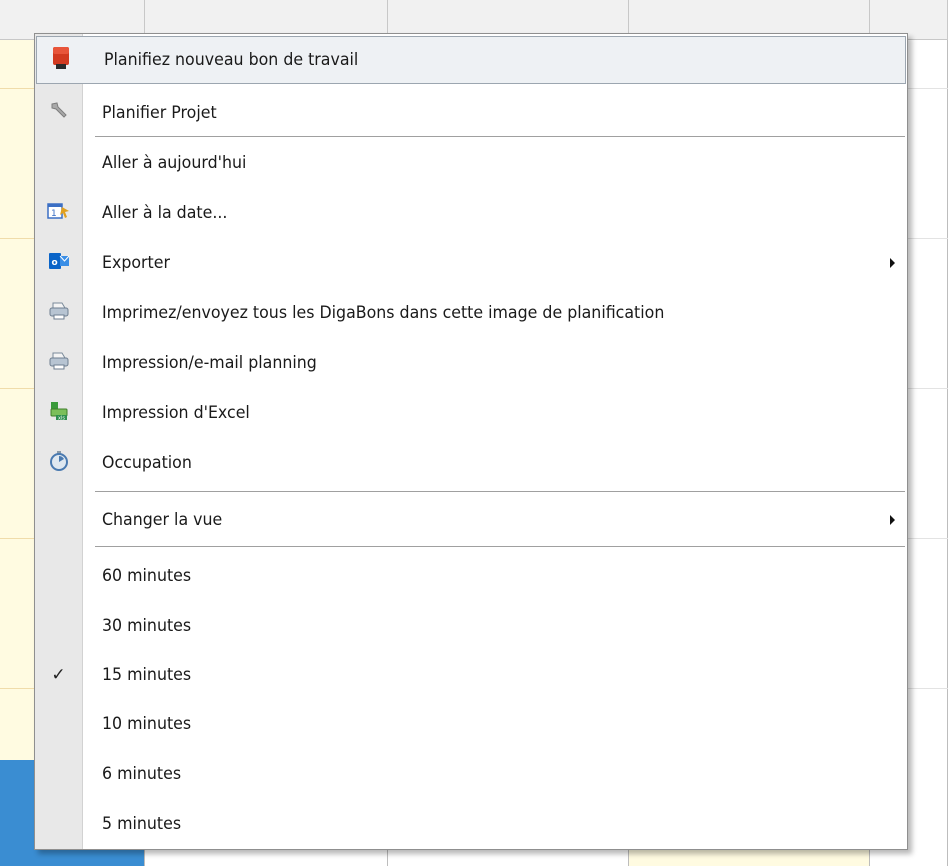 The image size is (948, 866). Describe the element at coordinates (231, 60) in the screenshot. I see `menu-item-label: Planifiez nouveau bon de travail` at that location.